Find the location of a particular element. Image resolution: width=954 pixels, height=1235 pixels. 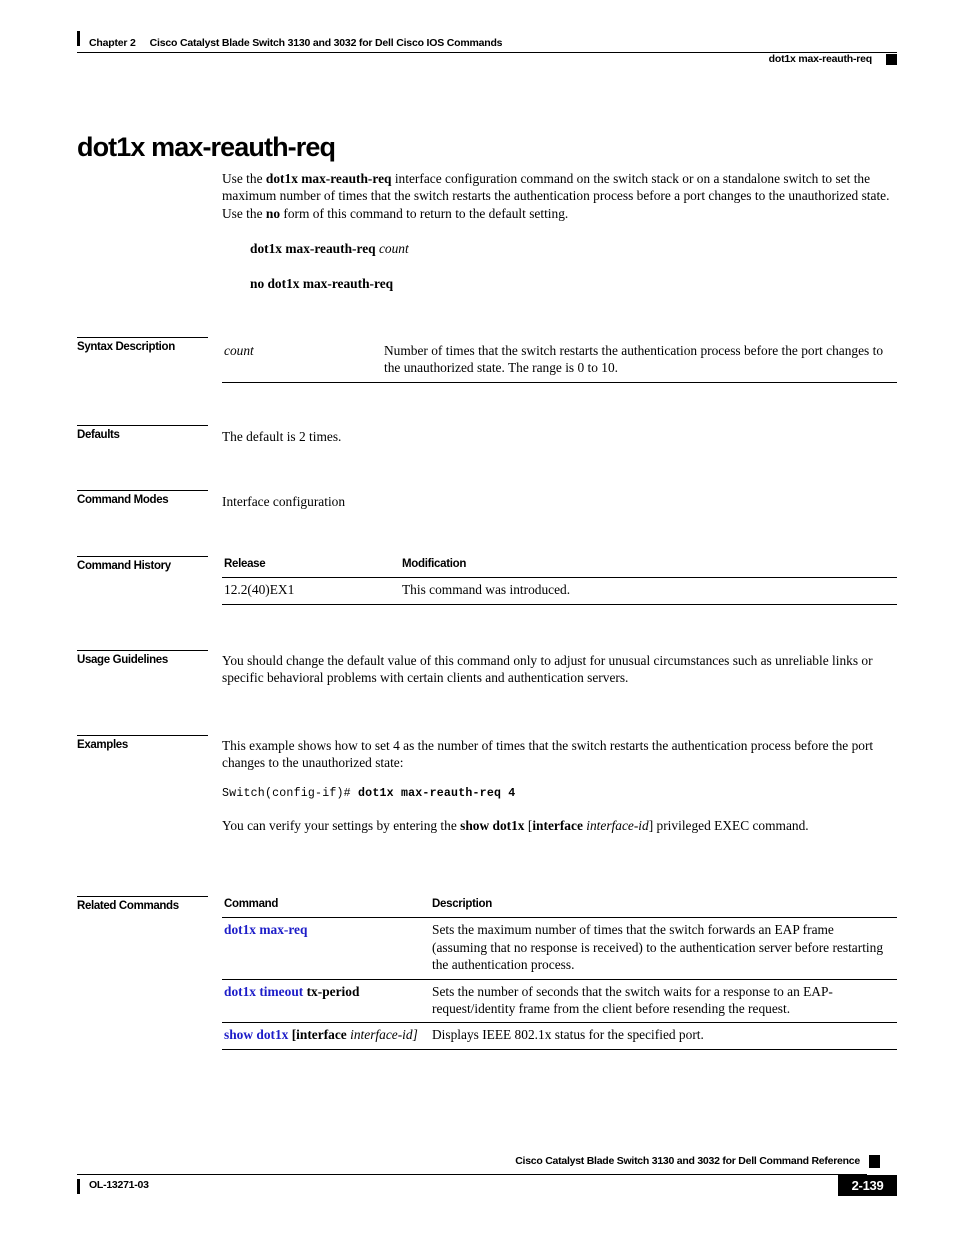

header-command-line: dot1x max-reauth-req is located at coordinates (833, 59).